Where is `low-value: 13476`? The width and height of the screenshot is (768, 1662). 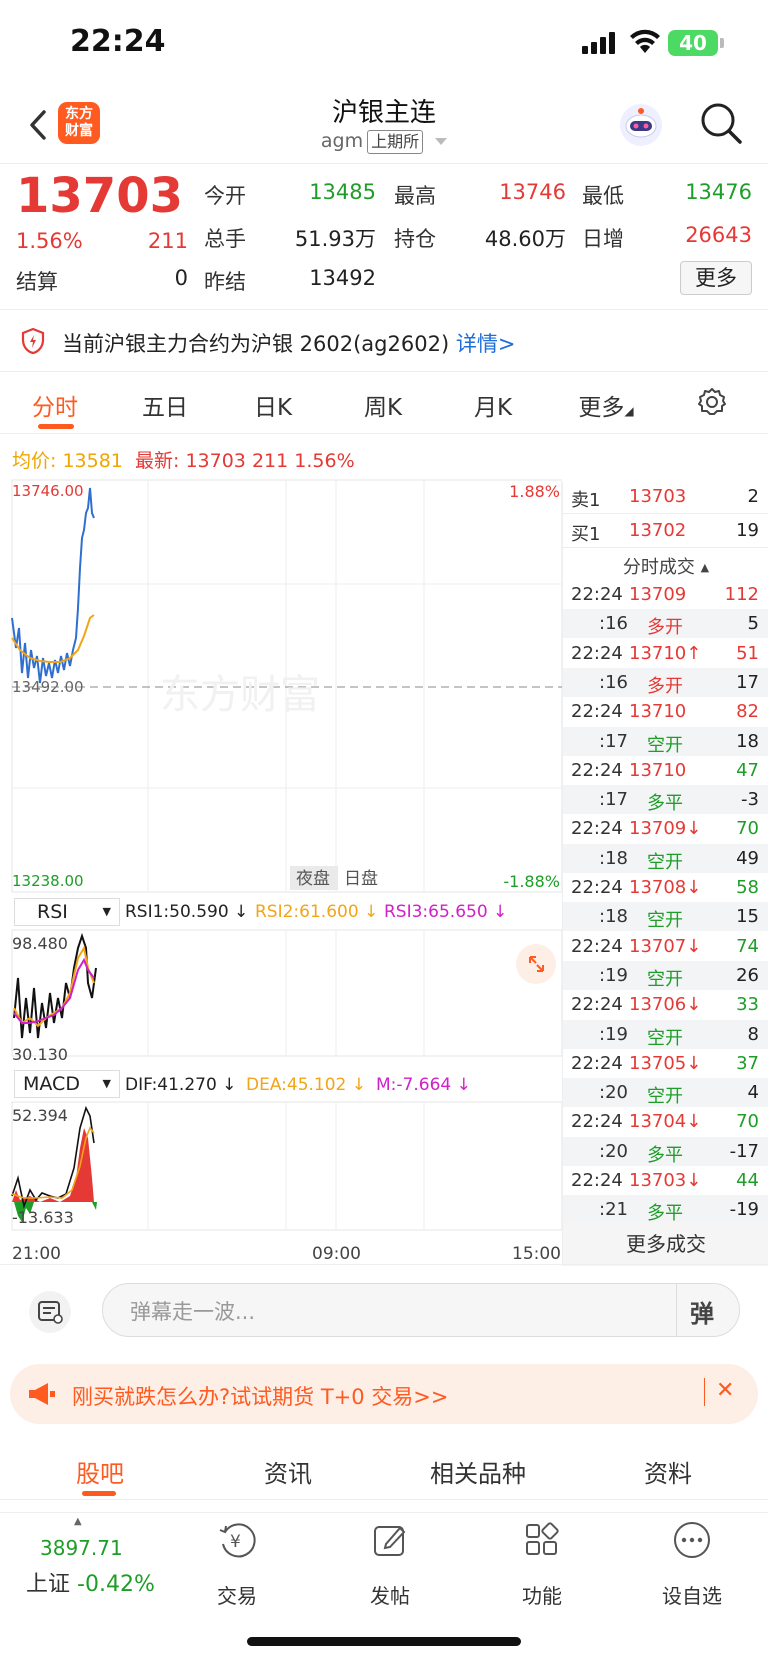 low-value: 13476 is located at coordinates (718, 192).